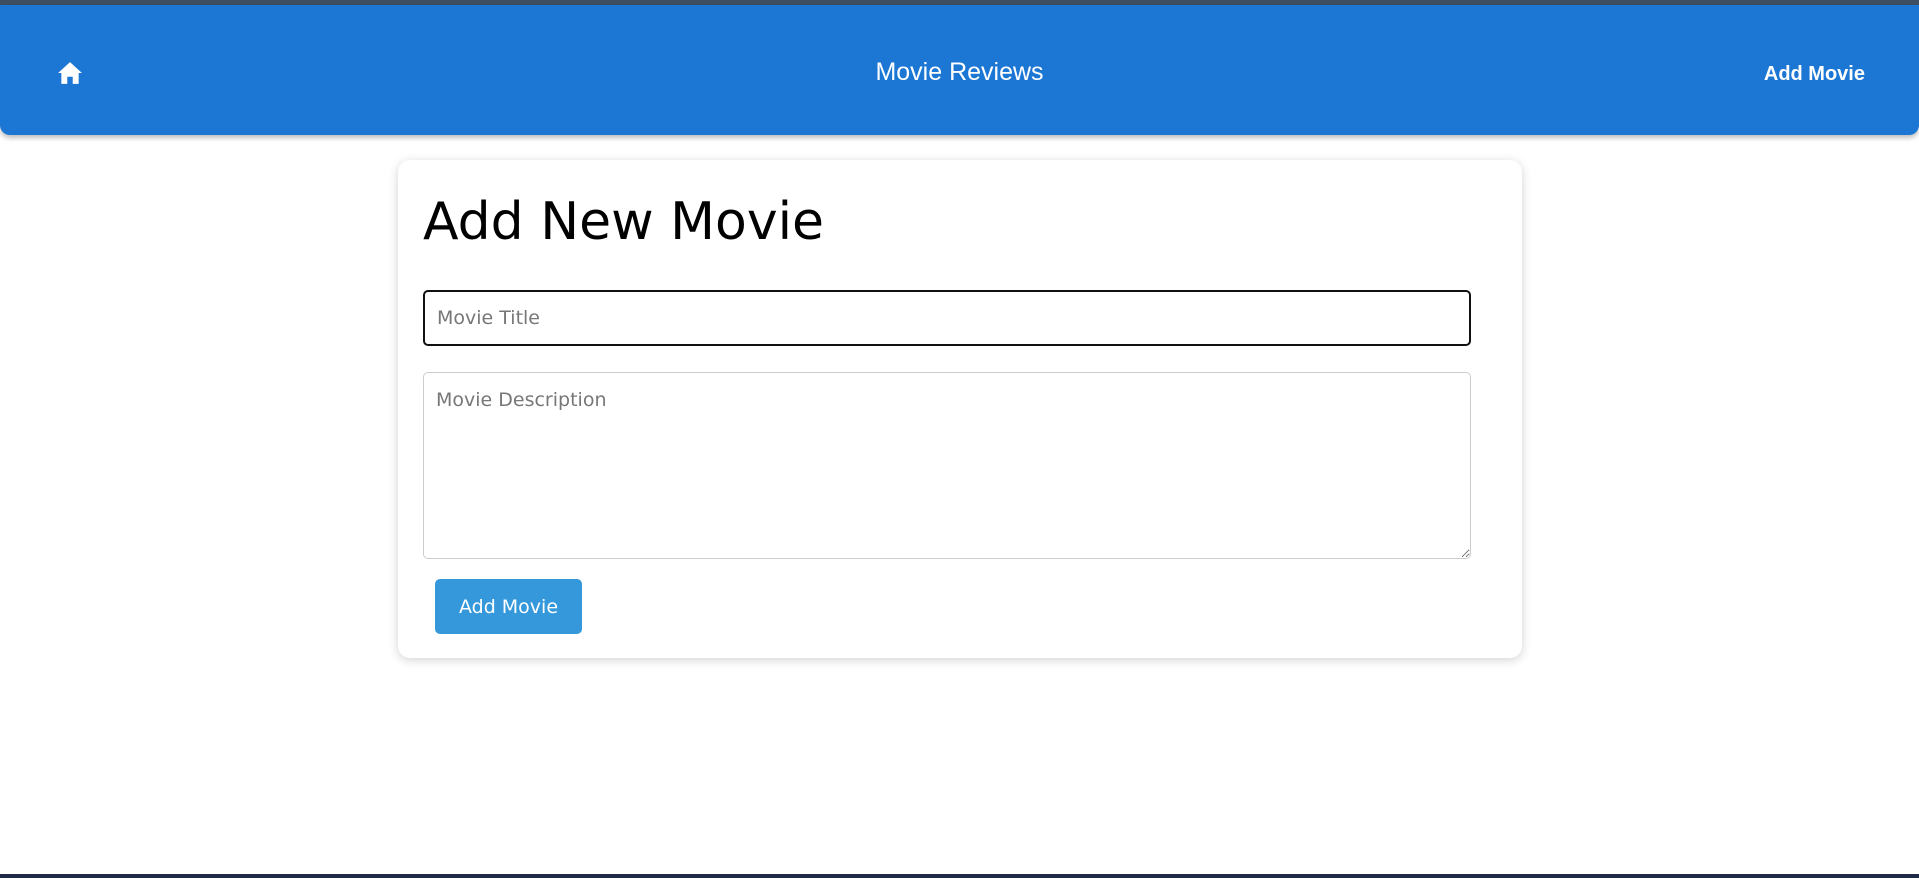 This screenshot has height=878, width=1919. Describe the element at coordinates (508, 606) in the screenshot. I see `add-movie-button: Add Movie` at that location.